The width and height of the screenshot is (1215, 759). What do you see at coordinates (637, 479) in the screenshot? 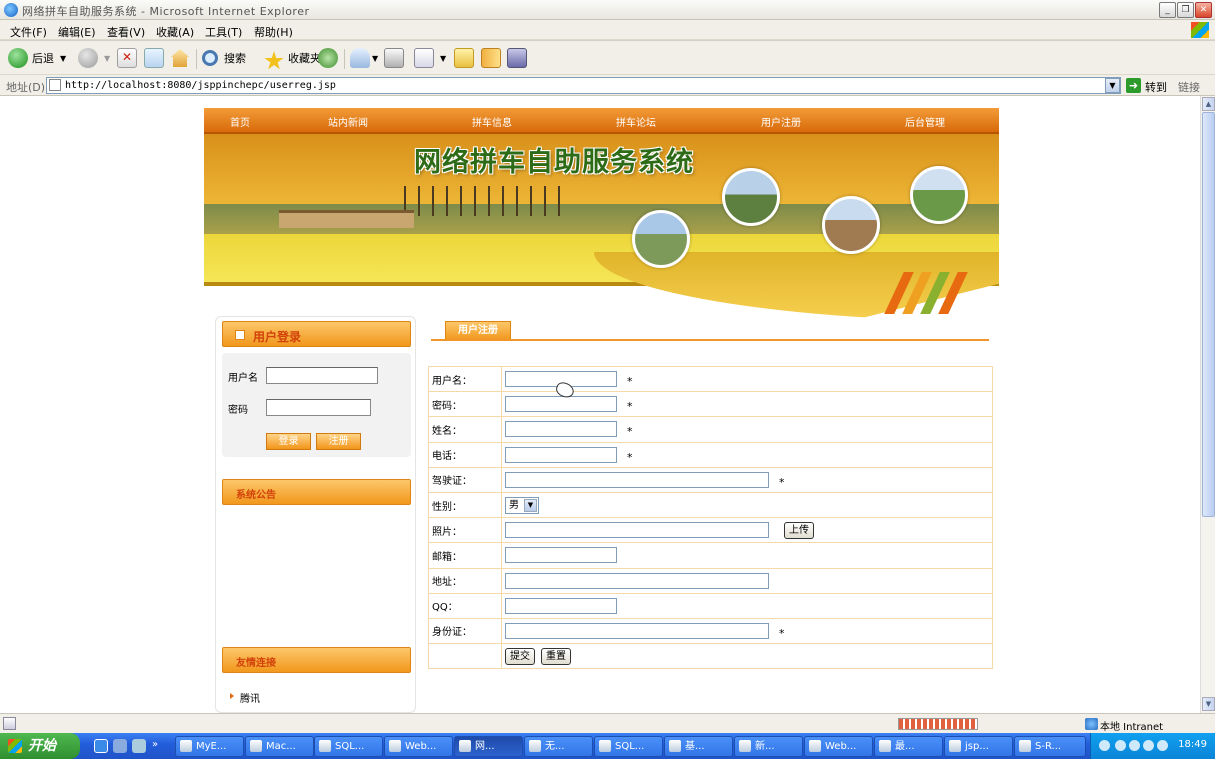
I see `license-input` at bounding box center [637, 479].